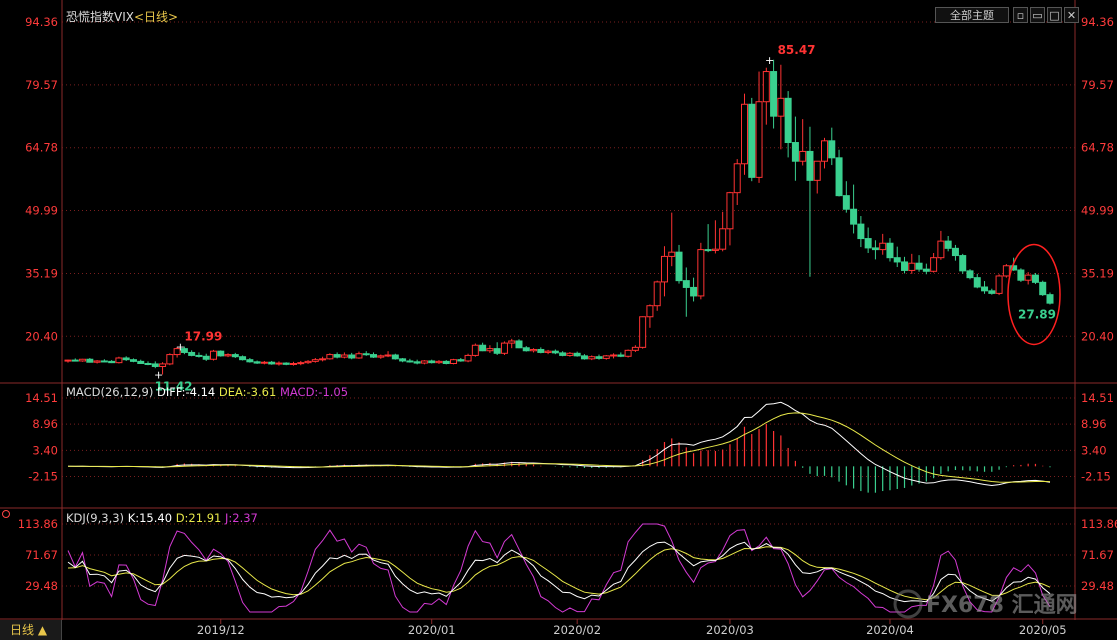  What do you see at coordinates (122, 16) in the screenshot?
I see `chart-title-bar: 恐慌指数VIX<日线>` at bounding box center [122, 16].